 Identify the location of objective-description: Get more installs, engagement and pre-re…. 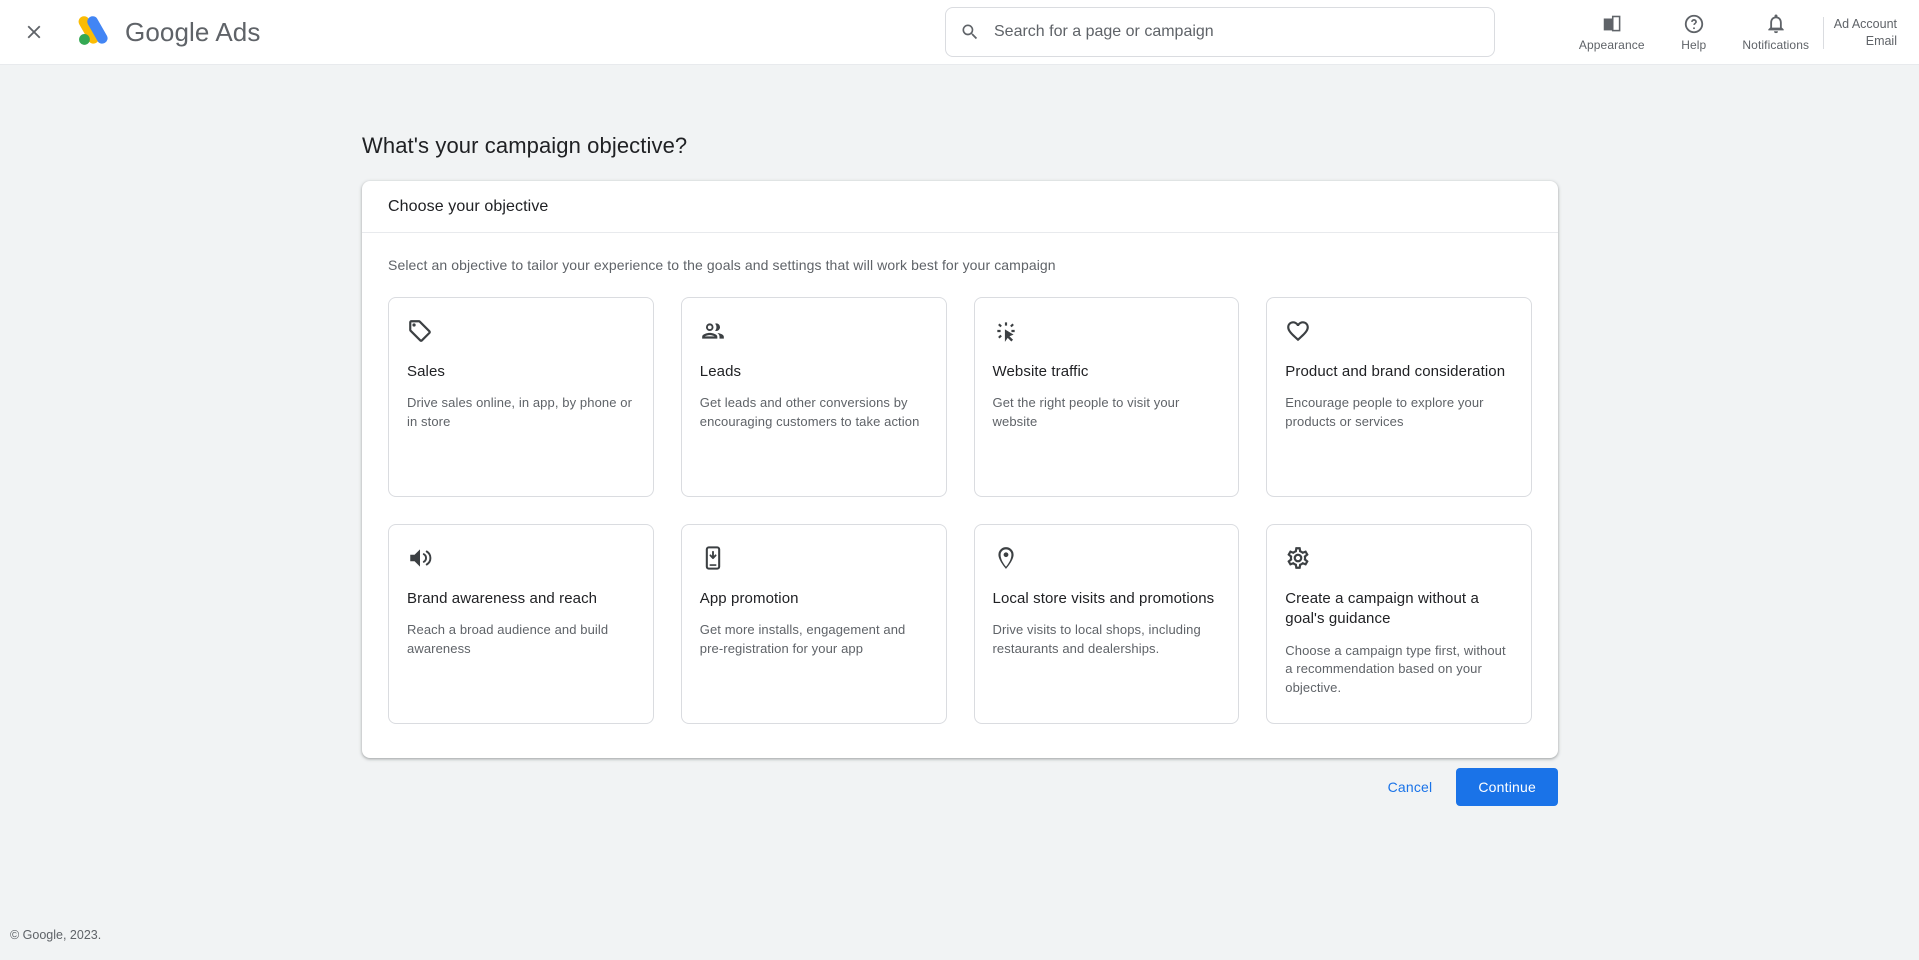
(802, 639).